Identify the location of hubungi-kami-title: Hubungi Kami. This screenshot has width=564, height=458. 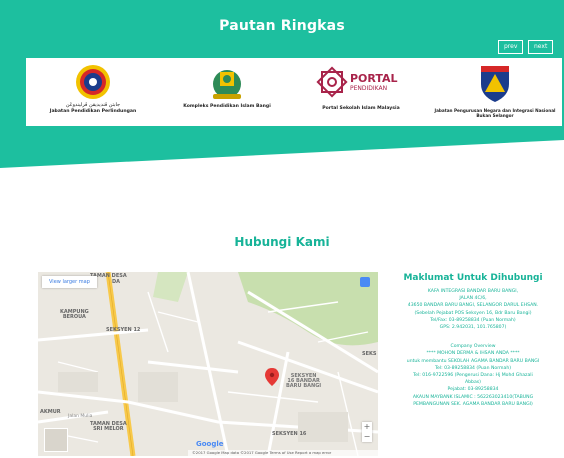
(282, 242).